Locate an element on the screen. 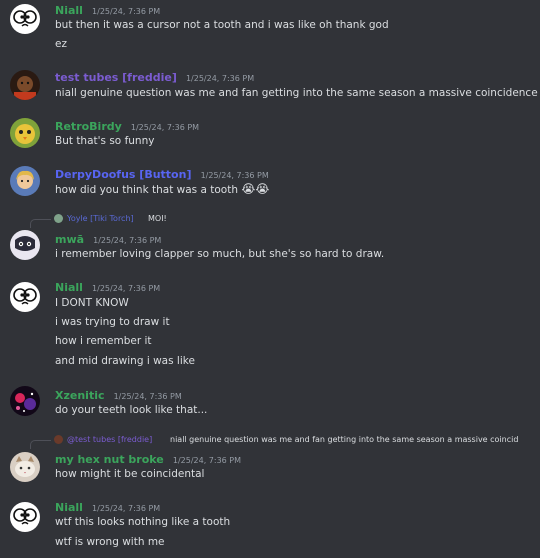 This screenshot has width=540, height=558. loudly-crying-emoji: 😭😭 is located at coordinates (255, 189).